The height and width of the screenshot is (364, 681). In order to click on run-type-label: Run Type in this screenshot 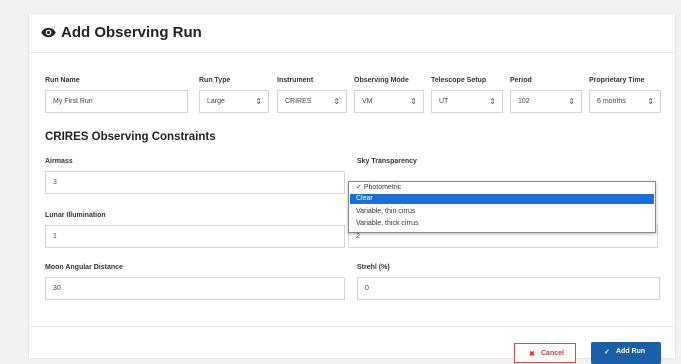, I will do `click(215, 80)`.